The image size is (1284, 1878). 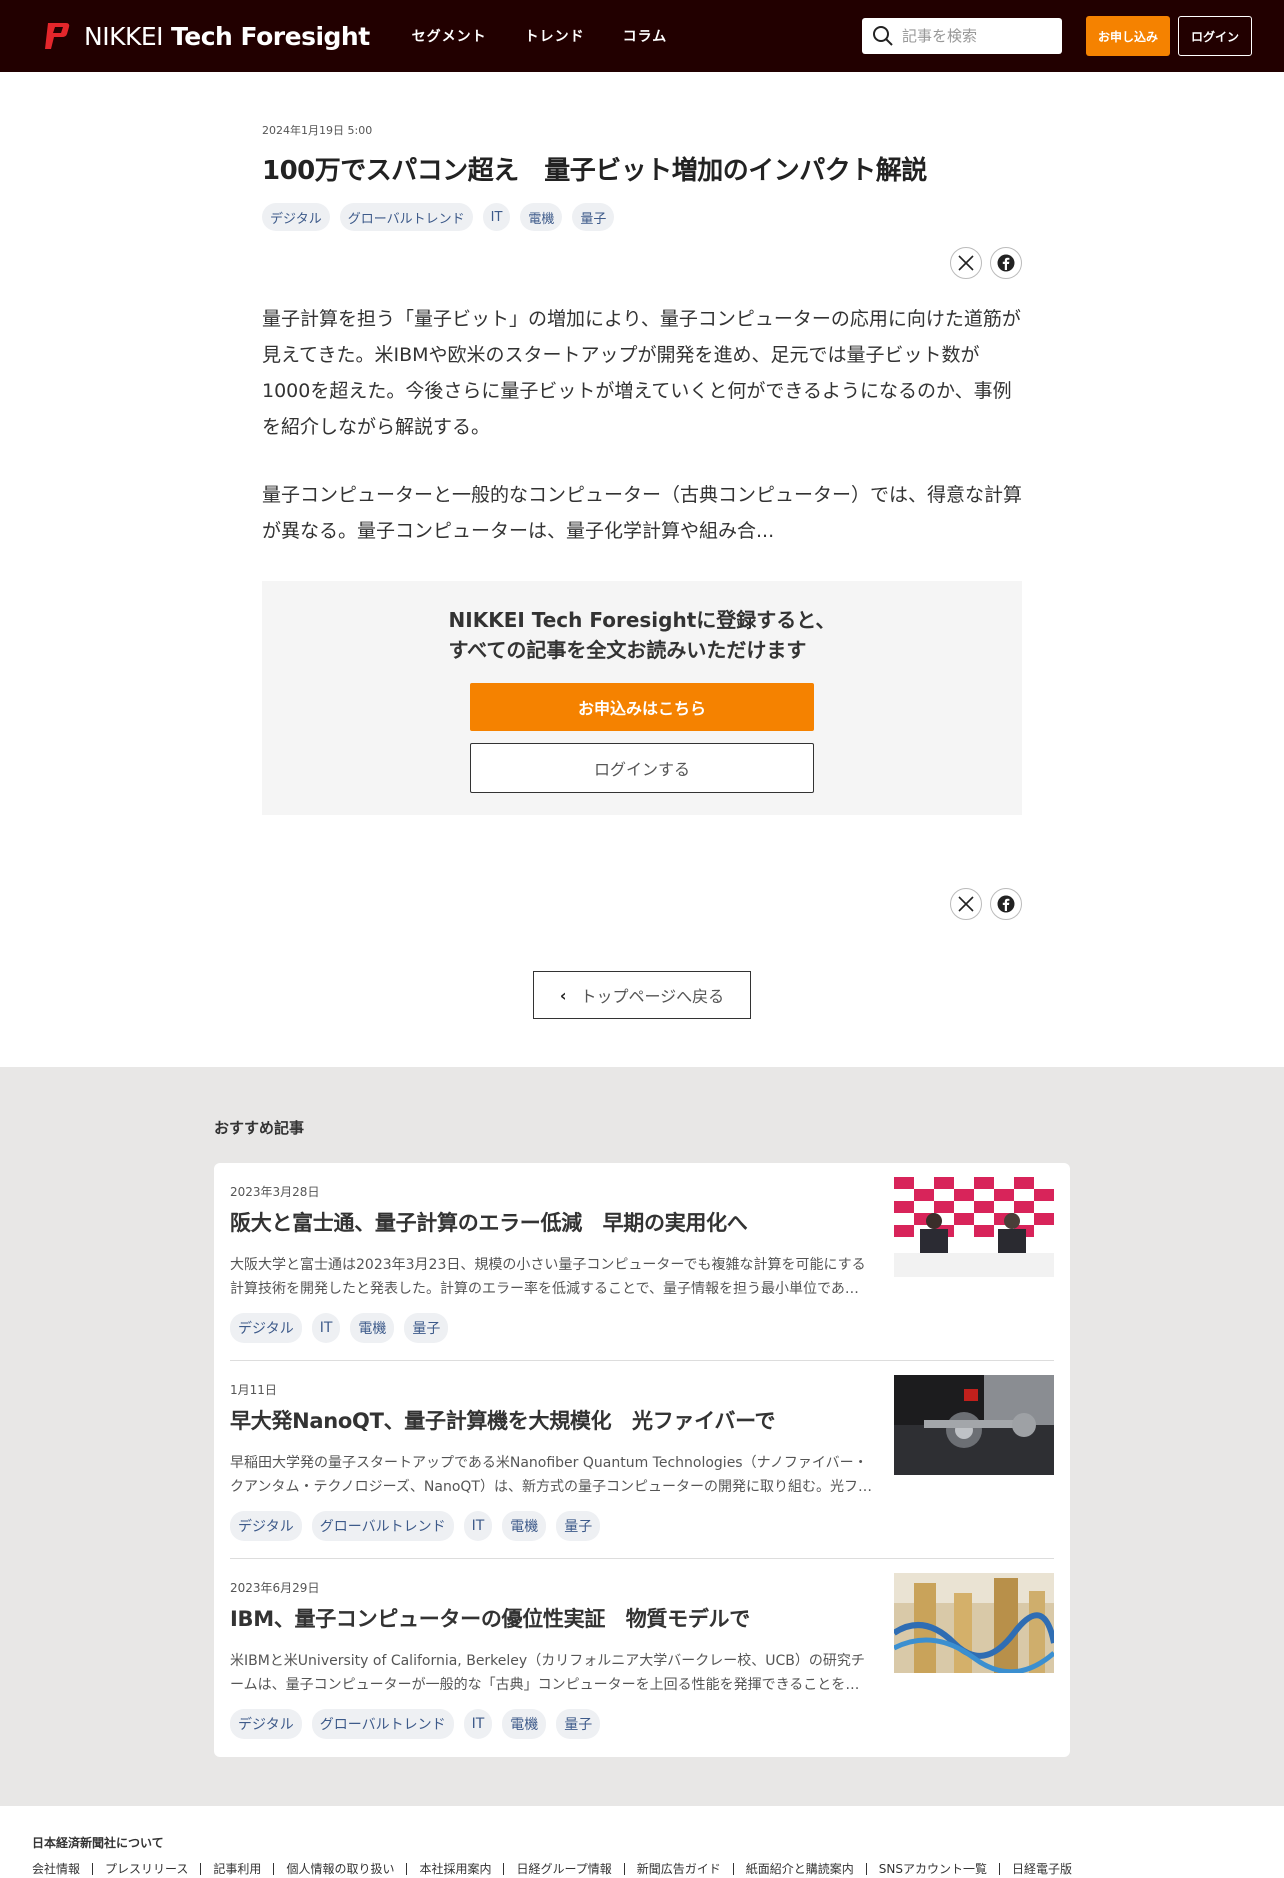 I want to click on login-button: ログイン, so click(x=1215, y=36).